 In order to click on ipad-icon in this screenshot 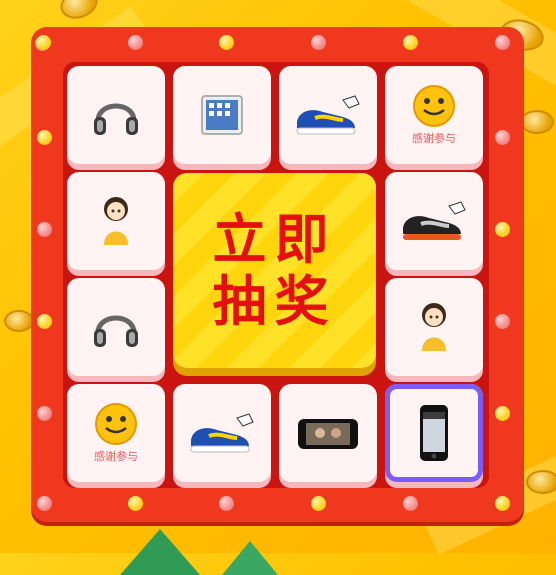, I will do `click(222, 115)`.